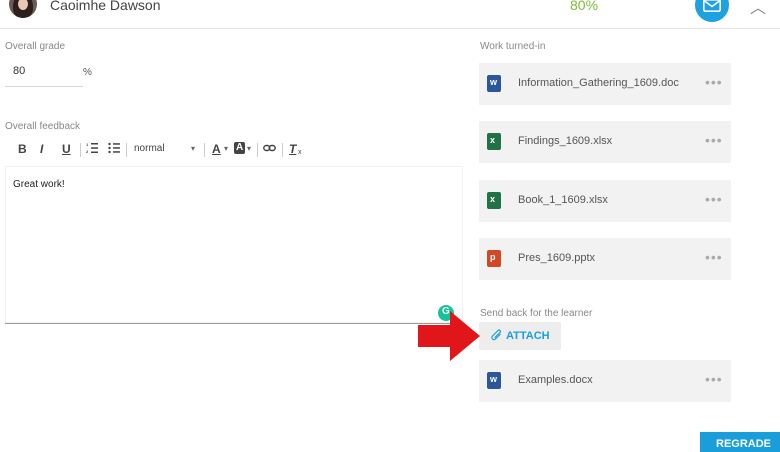  I want to click on link-icon, so click(269, 149).